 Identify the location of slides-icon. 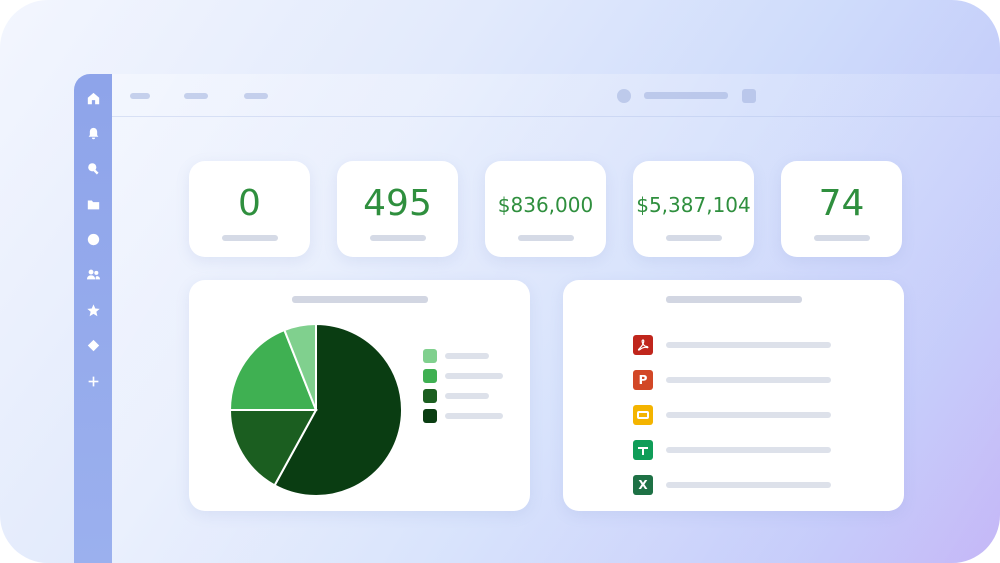
(643, 415).